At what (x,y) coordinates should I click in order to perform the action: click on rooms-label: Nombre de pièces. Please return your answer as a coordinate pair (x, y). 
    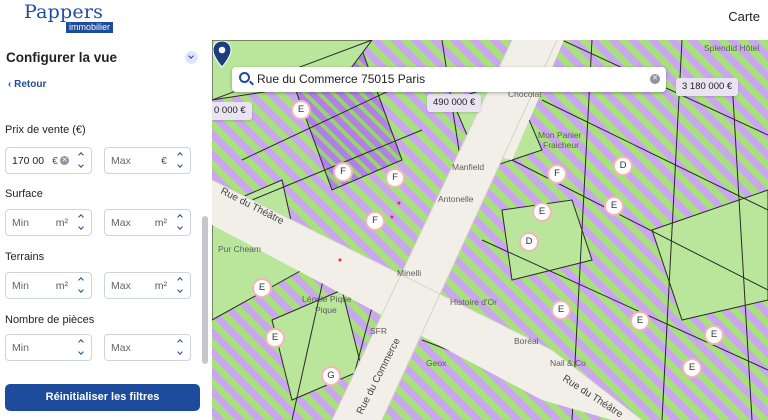
    Looking at the image, I should click on (50, 320).